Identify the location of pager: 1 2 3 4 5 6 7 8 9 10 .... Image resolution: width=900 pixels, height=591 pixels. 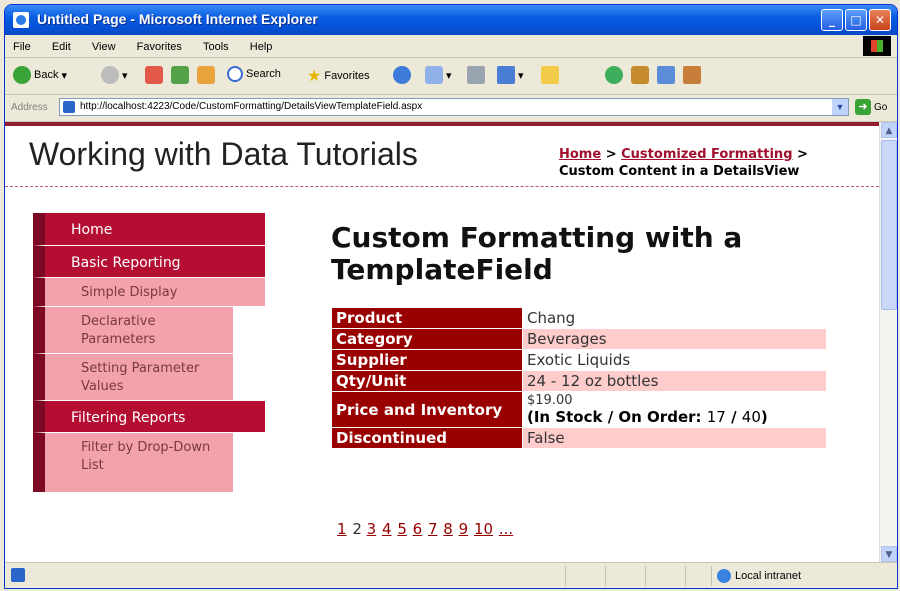
(425, 529).